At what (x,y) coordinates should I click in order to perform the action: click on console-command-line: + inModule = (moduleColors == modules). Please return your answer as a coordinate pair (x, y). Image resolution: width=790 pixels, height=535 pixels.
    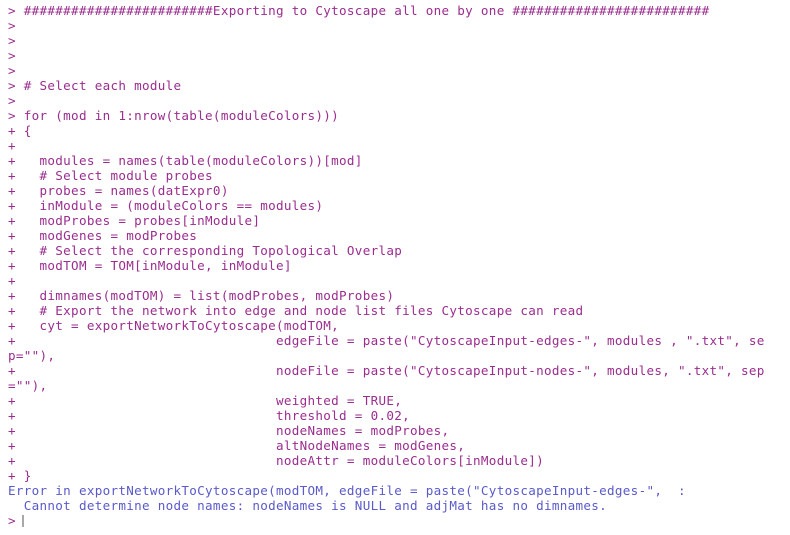
    Looking at the image, I should click on (166, 205).